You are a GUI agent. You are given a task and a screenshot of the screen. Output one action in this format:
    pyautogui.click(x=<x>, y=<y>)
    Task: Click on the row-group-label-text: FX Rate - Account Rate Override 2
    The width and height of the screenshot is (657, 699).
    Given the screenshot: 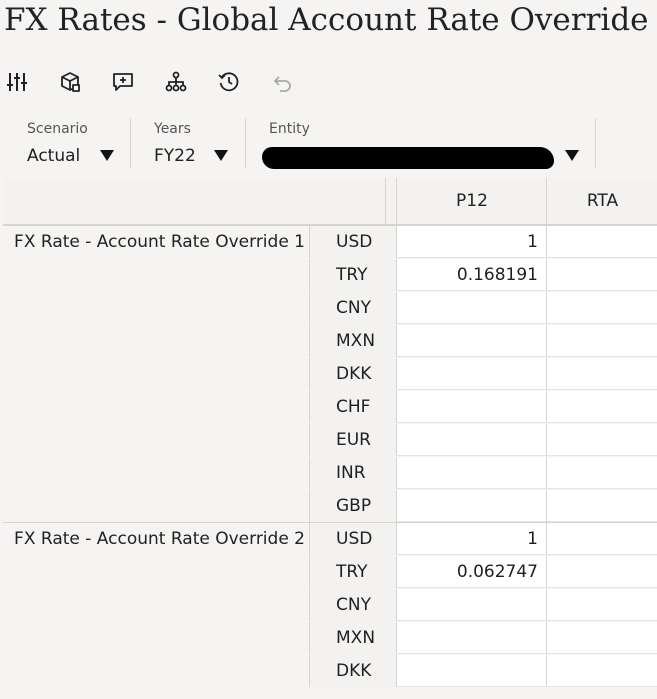 What is the action you would take?
    pyautogui.click(x=159, y=539)
    